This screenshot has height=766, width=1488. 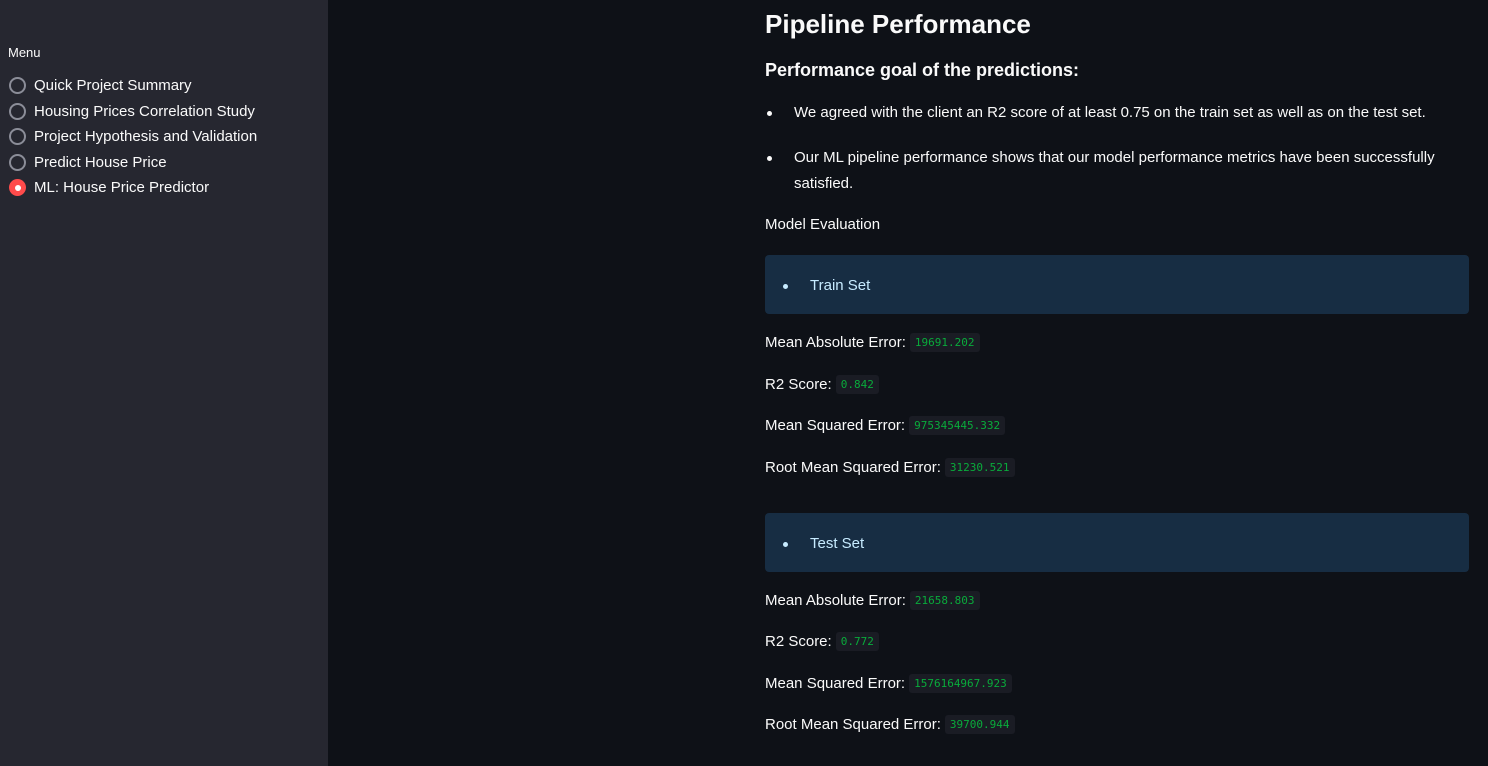 I want to click on test-rmse-row: Root Mean Squared Error: 39700.944, so click(x=890, y=724).